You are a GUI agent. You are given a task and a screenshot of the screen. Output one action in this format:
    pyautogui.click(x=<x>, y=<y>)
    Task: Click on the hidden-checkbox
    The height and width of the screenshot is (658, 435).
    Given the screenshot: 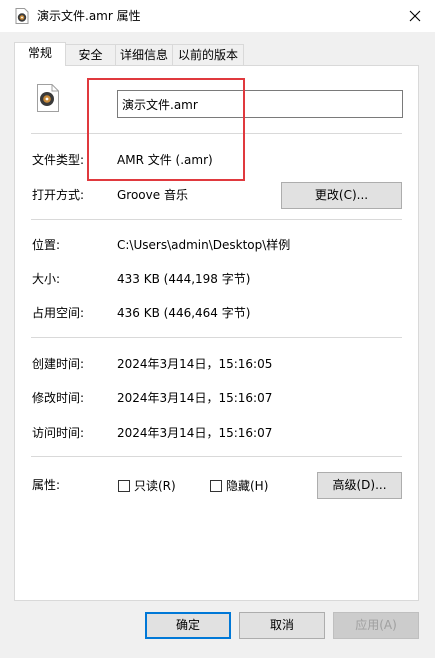 What is the action you would take?
    pyautogui.click(x=216, y=486)
    